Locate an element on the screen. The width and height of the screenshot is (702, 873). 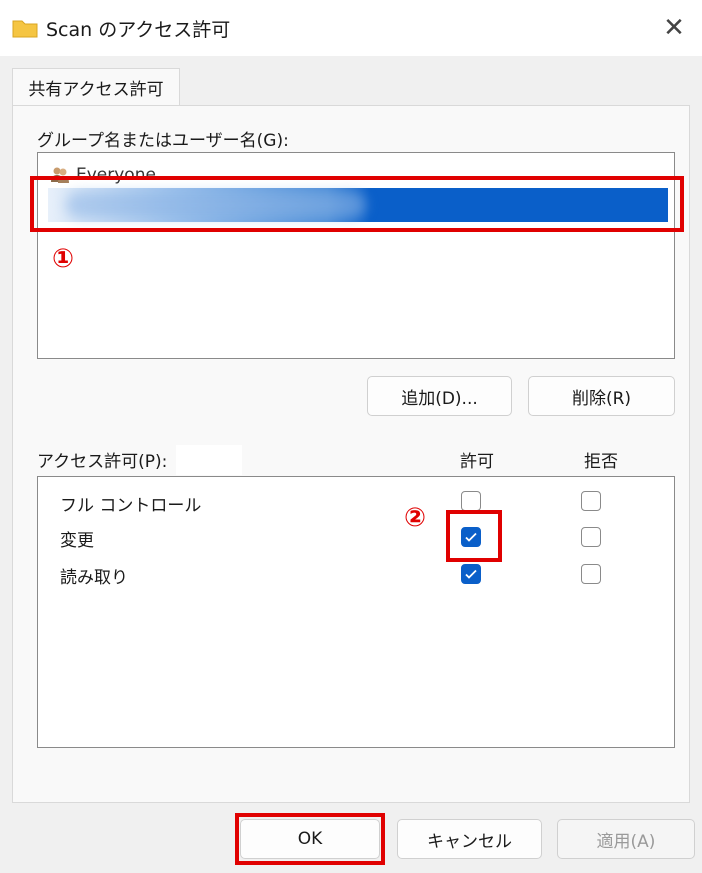
apply-button: 適用(A) is located at coordinates (626, 839).